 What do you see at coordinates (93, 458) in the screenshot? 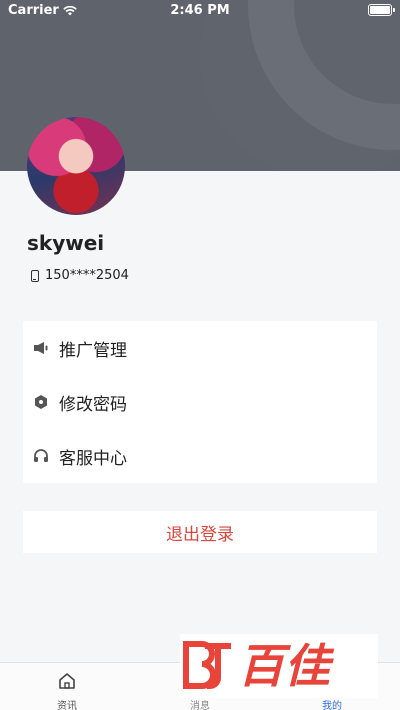
I see `menu-item-label: 客服中心` at bounding box center [93, 458].